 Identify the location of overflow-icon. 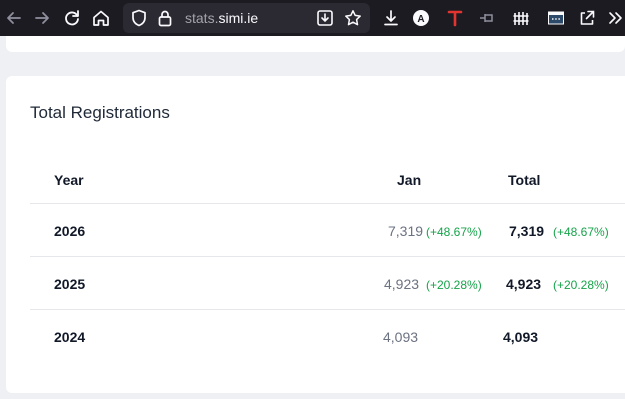
(615, 18).